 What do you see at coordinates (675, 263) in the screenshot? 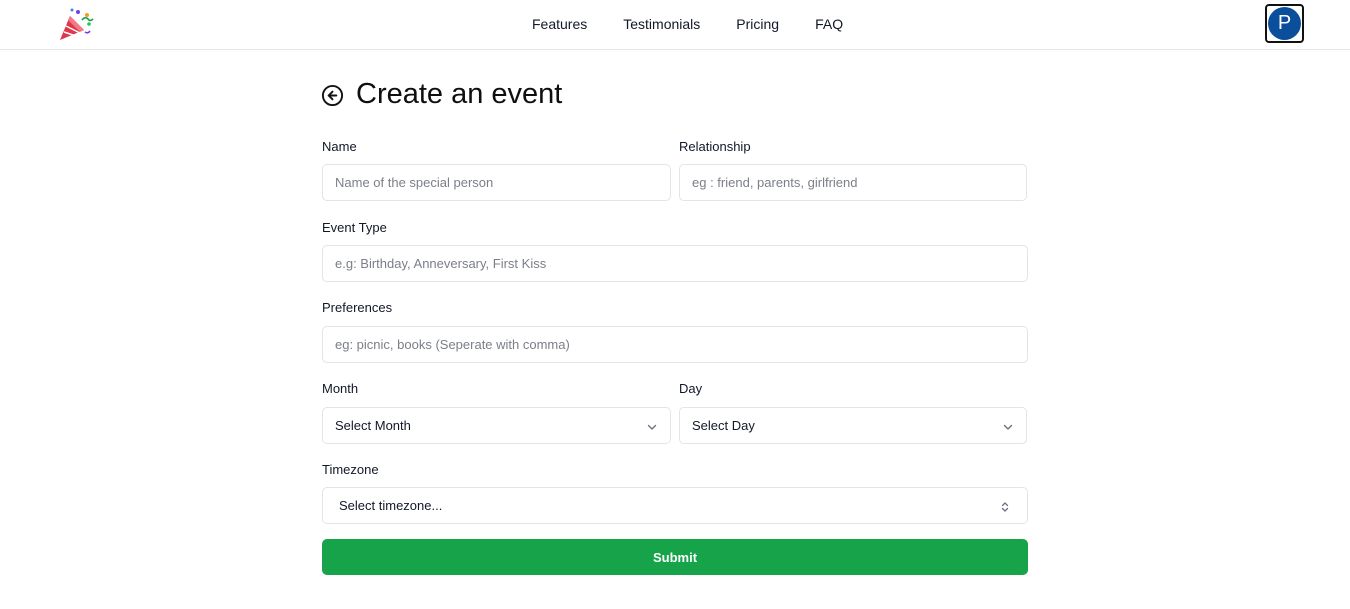
I see `event-type-input` at bounding box center [675, 263].